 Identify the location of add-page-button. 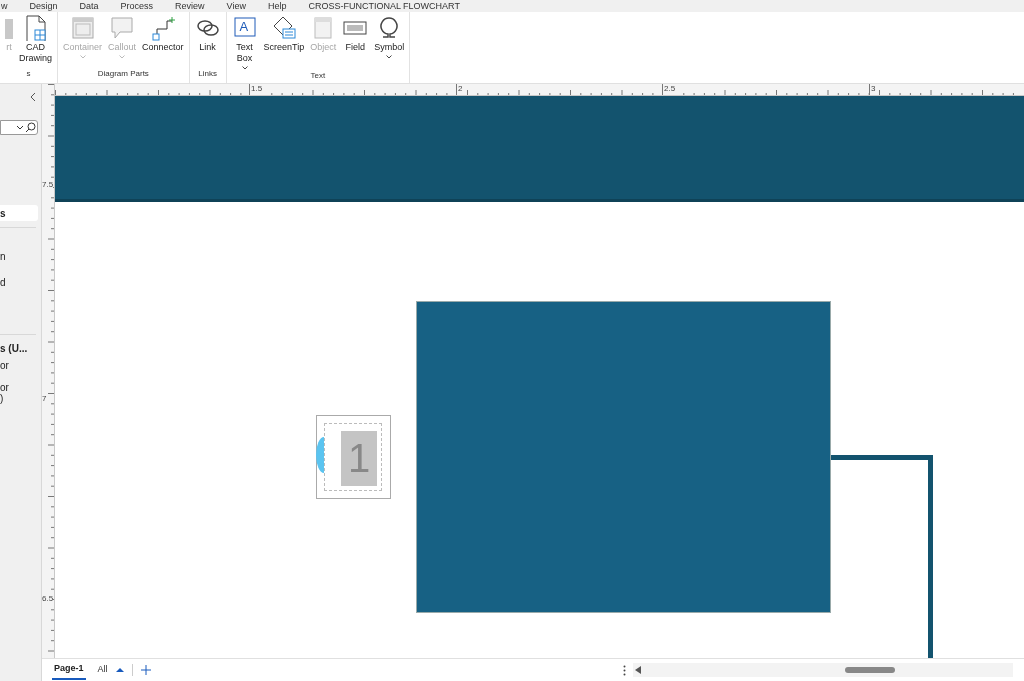
(145, 670).